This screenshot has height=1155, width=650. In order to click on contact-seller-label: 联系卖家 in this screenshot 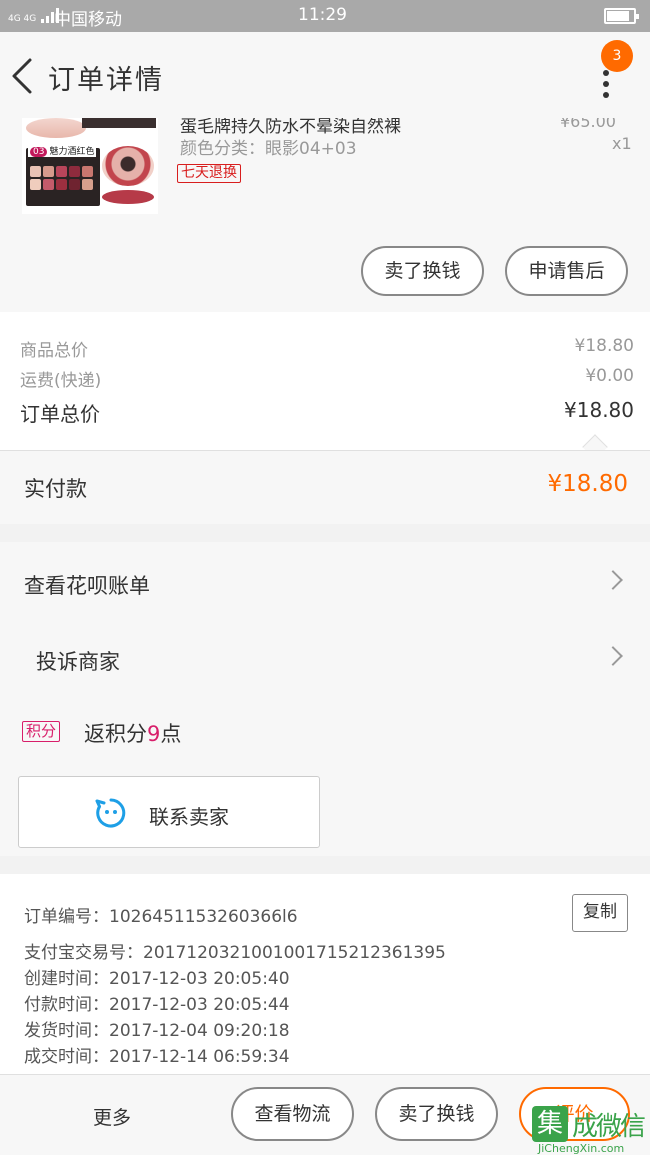, I will do `click(189, 817)`.